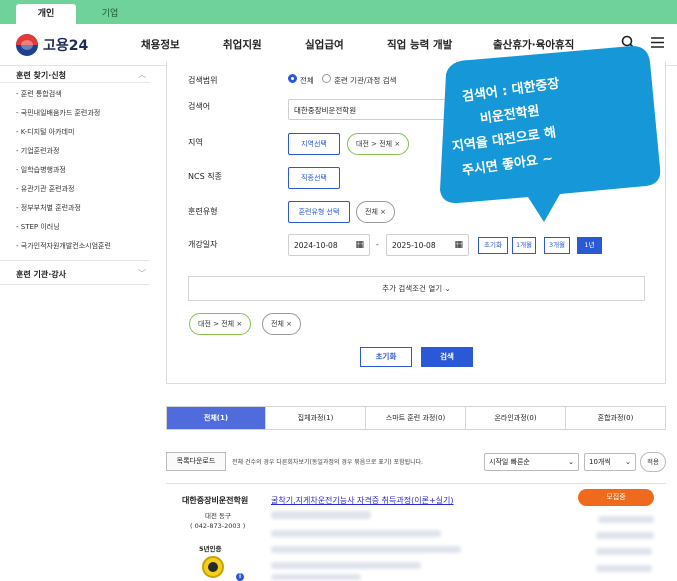 The width and height of the screenshot is (677, 581). What do you see at coordinates (45, 132) in the screenshot?
I see `sidebar-item: - K-디지털 아카데미` at bounding box center [45, 132].